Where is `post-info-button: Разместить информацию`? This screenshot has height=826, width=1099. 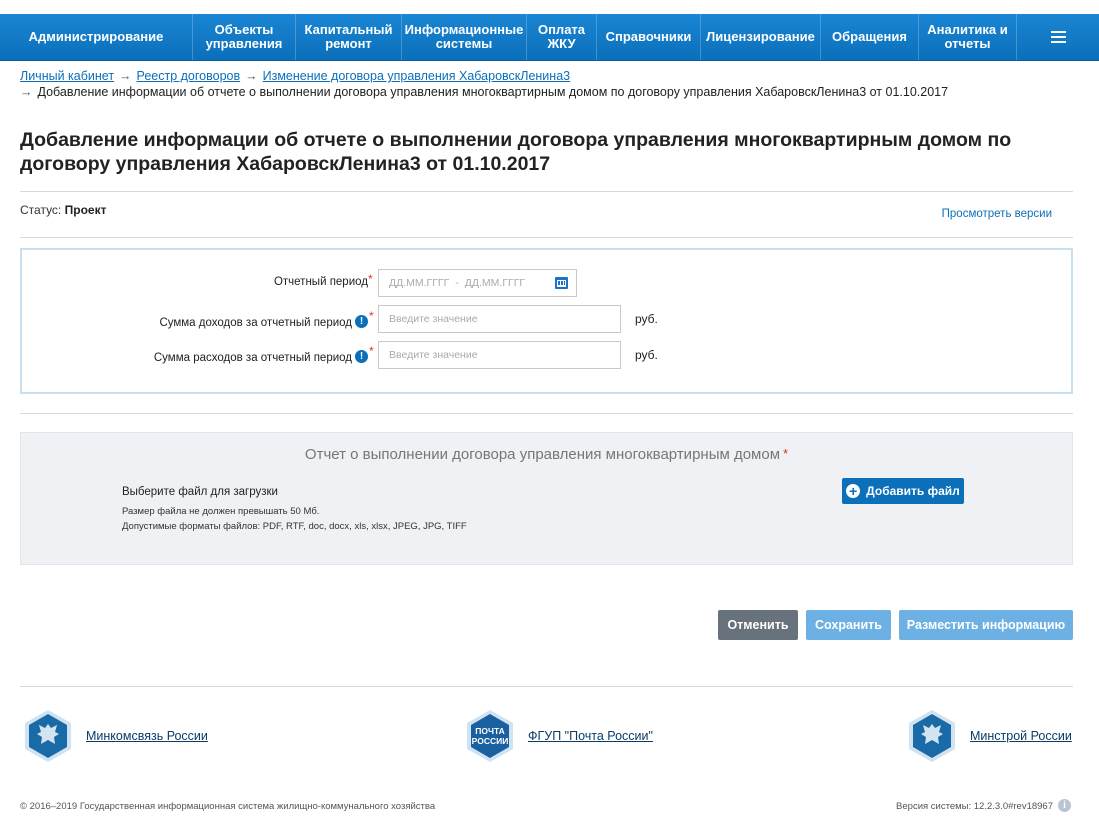
post-info-button: Разместить информацию is located at coordinates (986, 625).